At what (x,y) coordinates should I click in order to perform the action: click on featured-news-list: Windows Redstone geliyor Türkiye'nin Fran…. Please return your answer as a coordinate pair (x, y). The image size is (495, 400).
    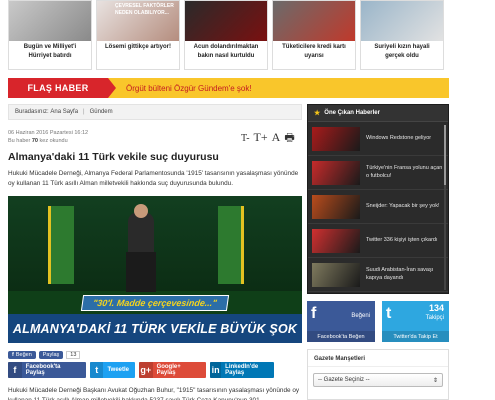
    Looking at the image, I should click on (378, 207).